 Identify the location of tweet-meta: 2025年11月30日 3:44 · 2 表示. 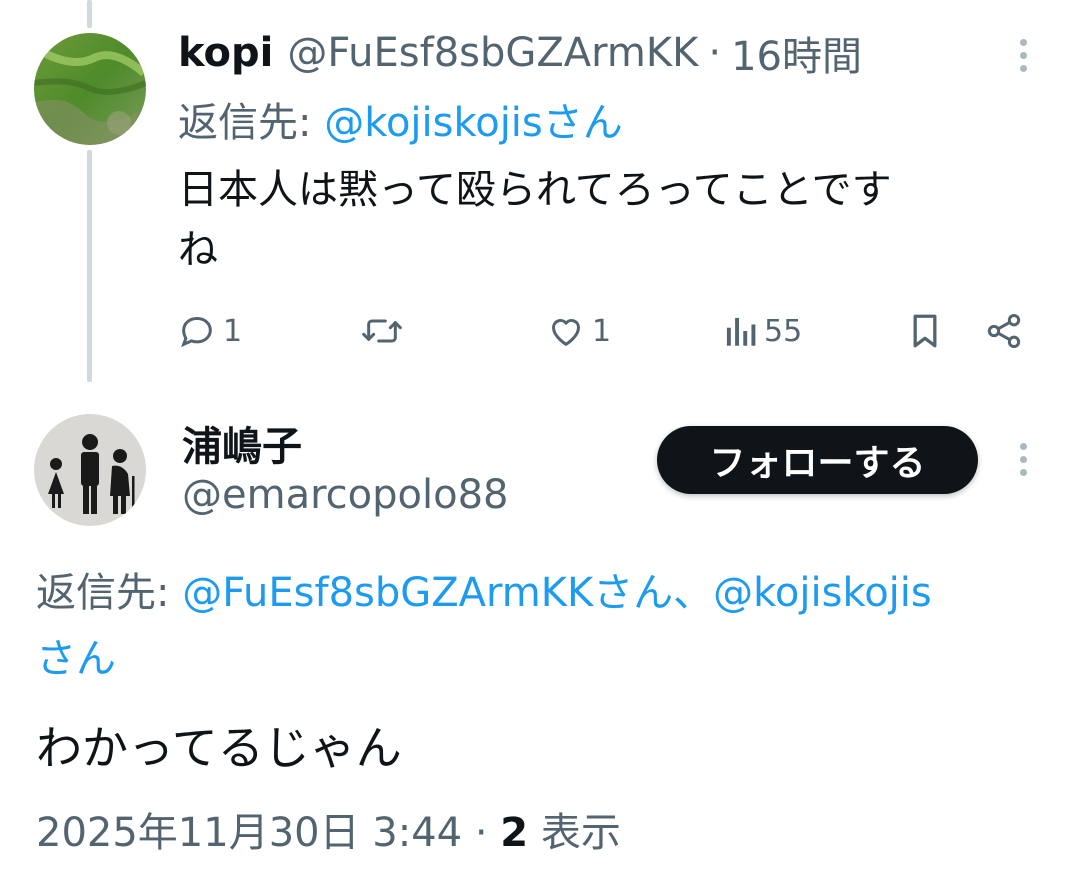
(328, 829).